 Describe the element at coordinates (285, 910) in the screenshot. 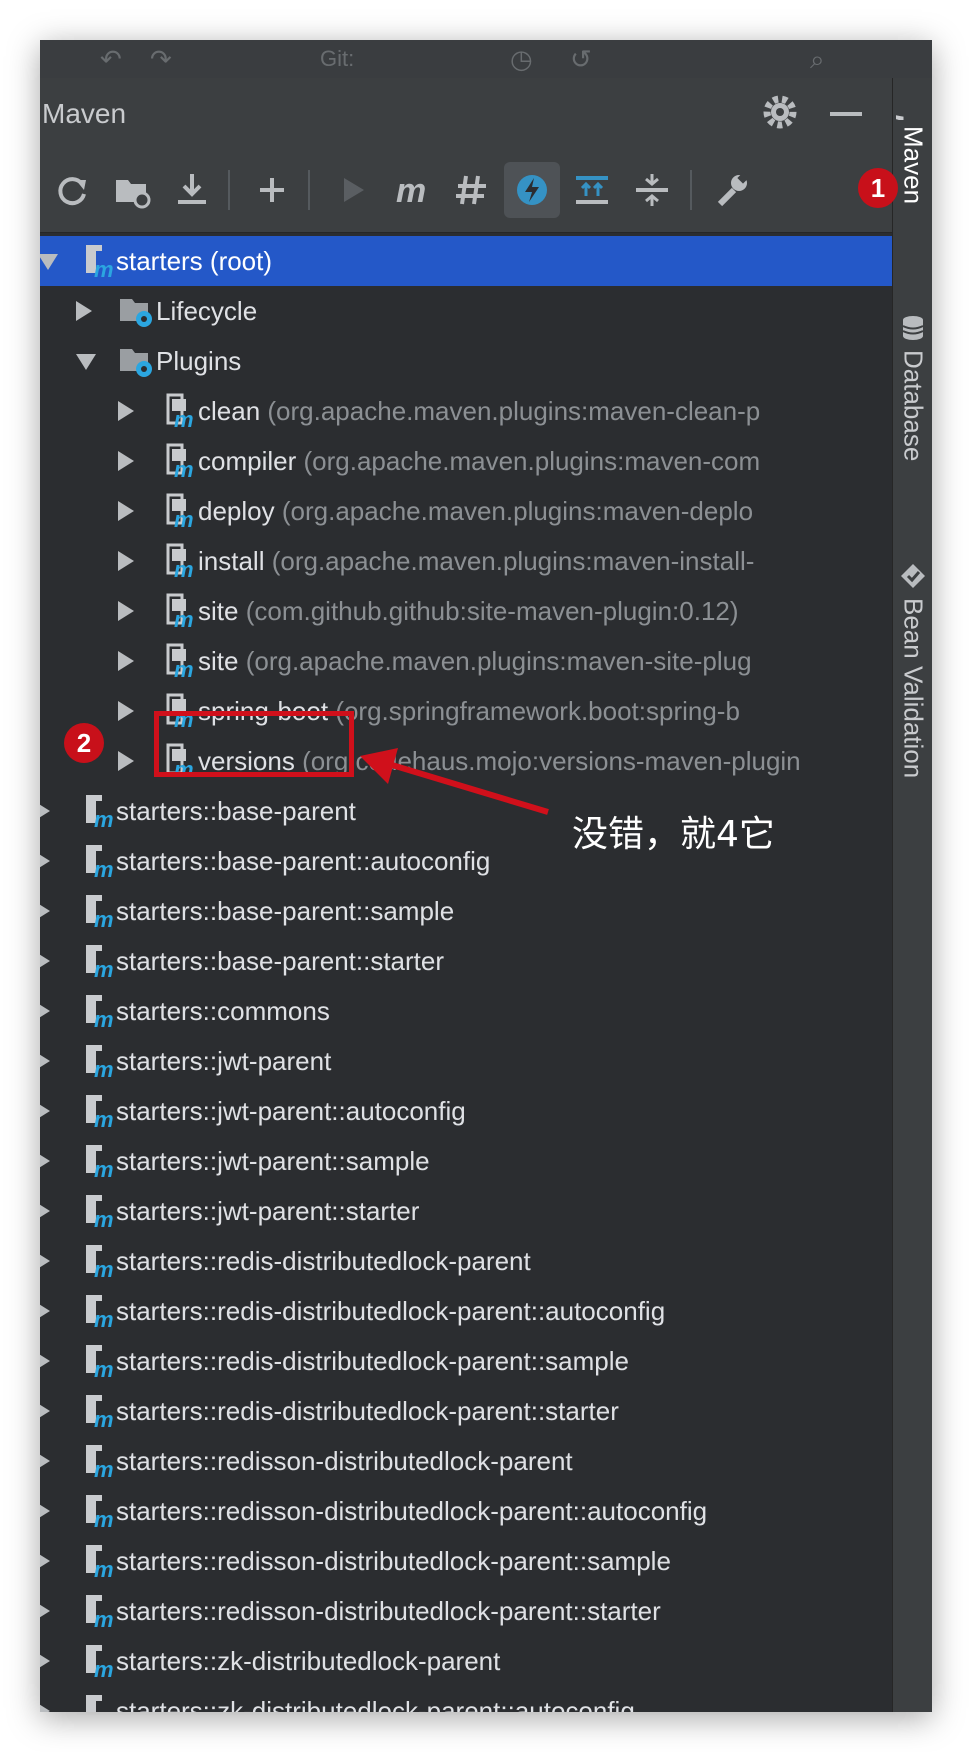

I see `module-label: starters::base-parent::sample` at that location.